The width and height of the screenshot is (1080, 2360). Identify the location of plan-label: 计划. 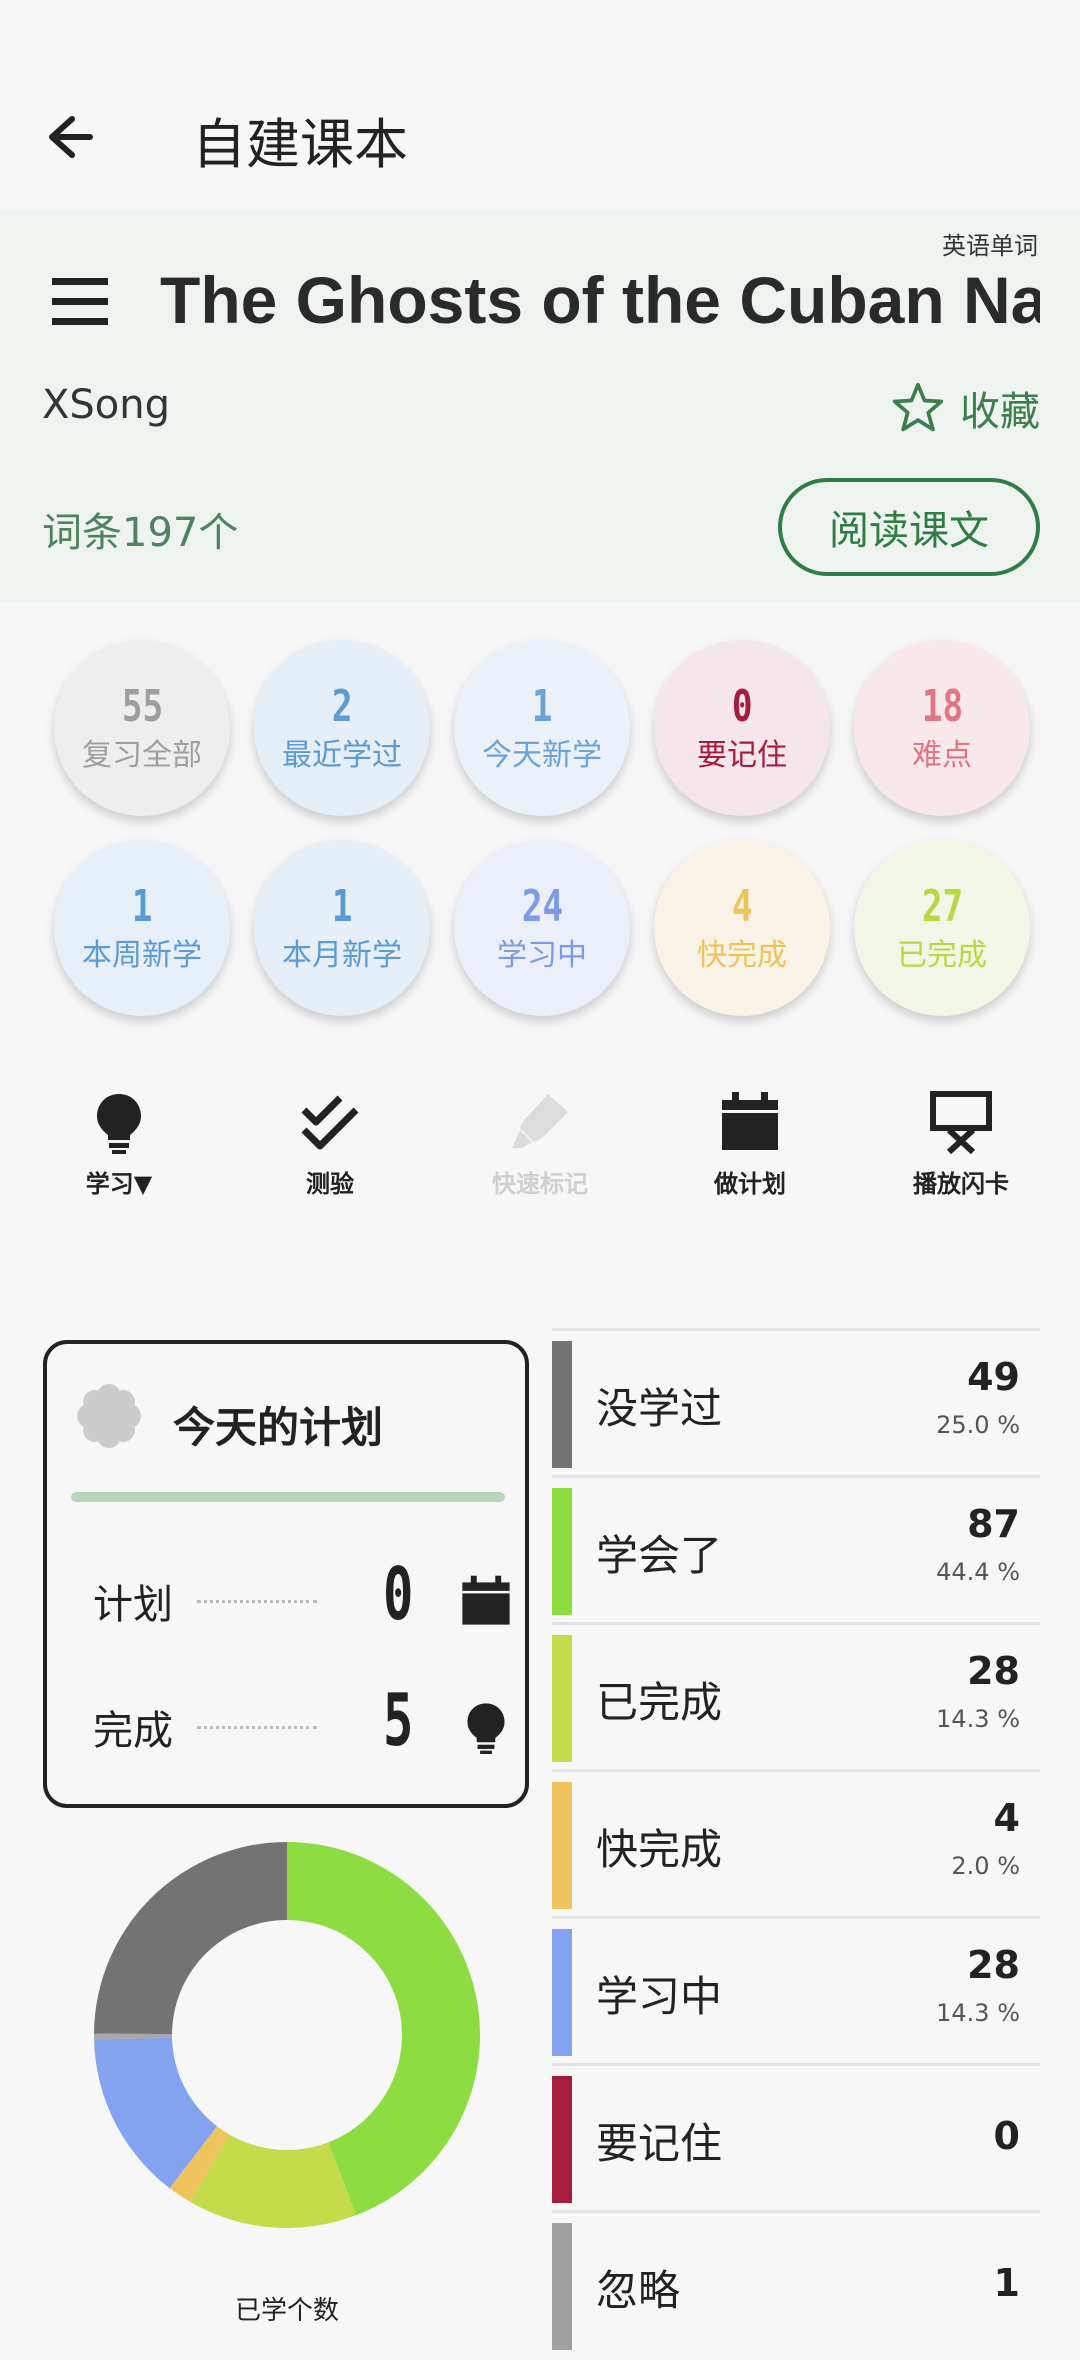
(133, 1605).